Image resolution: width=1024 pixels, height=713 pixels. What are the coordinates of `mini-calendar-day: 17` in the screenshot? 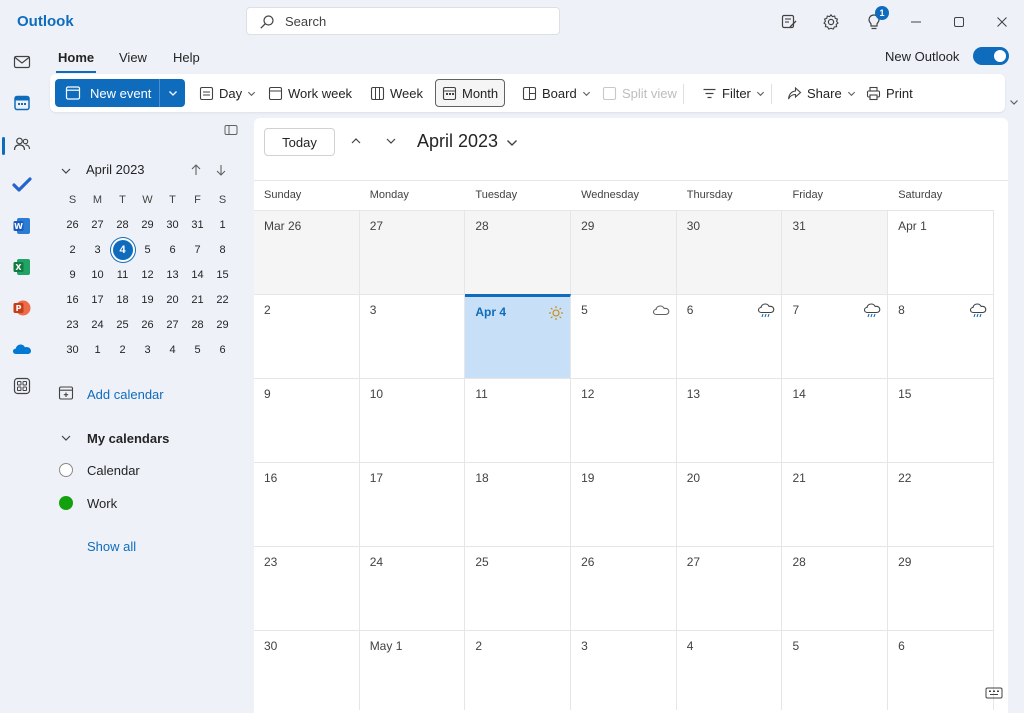 It's located at (97, 300).